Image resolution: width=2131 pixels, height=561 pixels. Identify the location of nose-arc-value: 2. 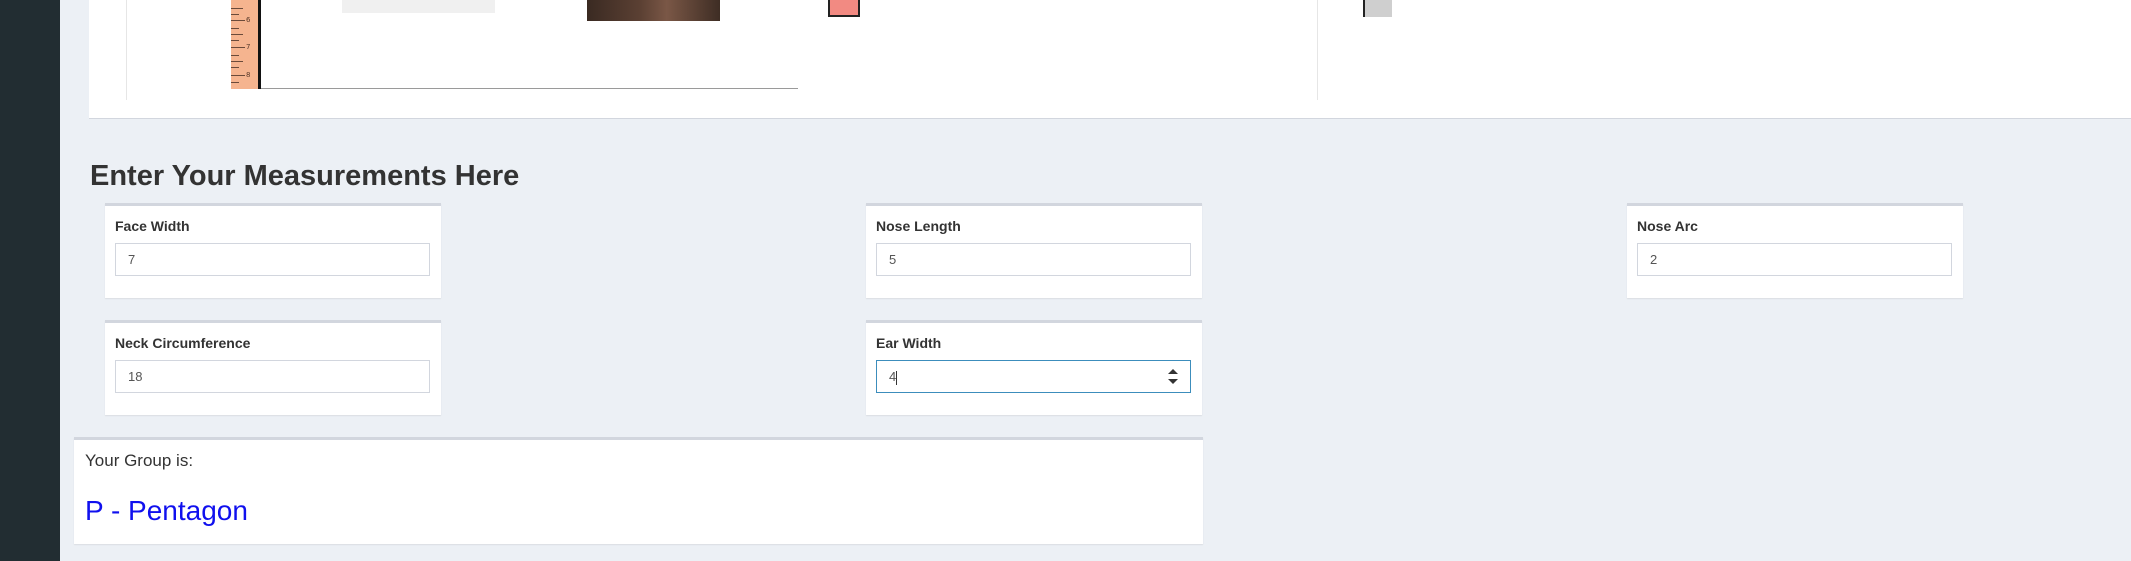
(1654, 259).